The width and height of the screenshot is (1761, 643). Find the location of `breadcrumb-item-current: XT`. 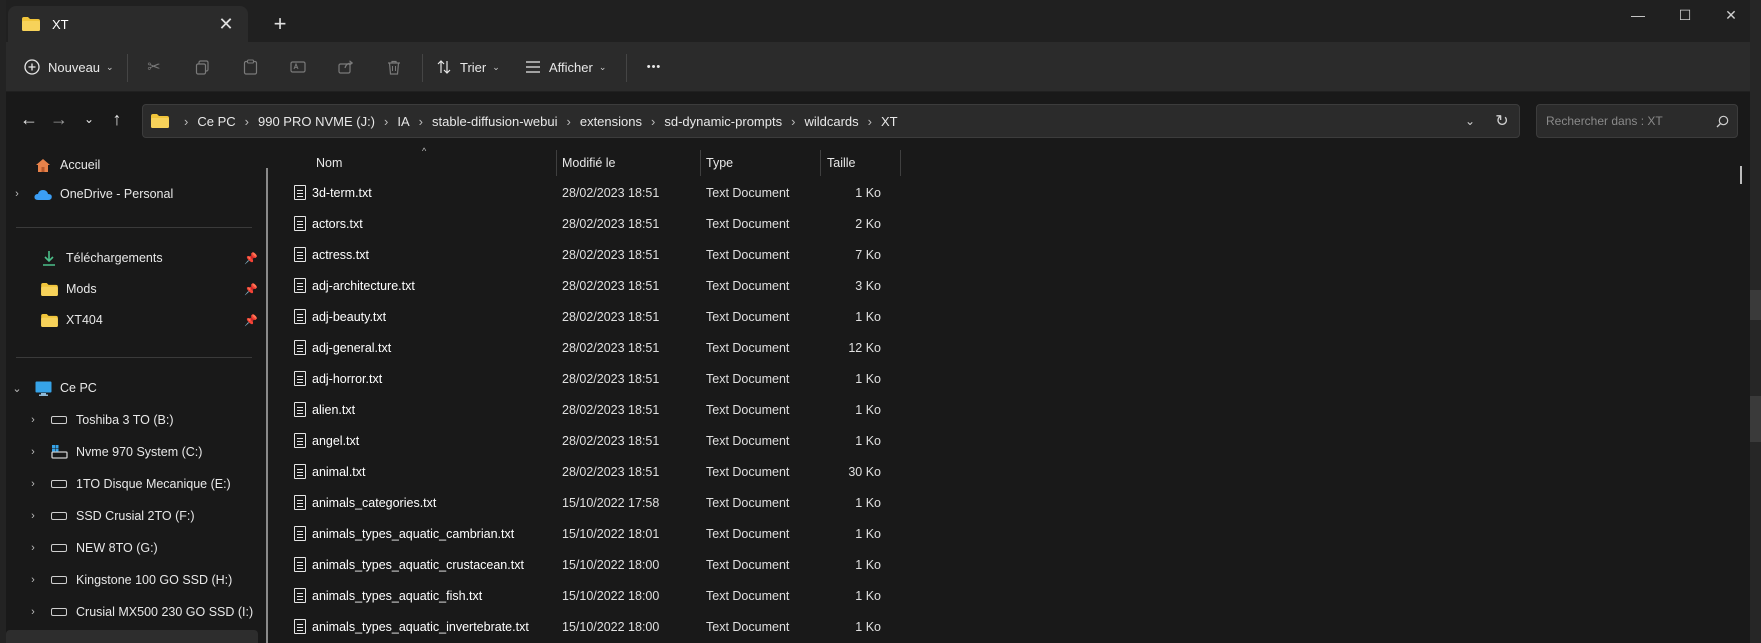

breadcrumb-item-current: XT is located at coordinates (889, 121).